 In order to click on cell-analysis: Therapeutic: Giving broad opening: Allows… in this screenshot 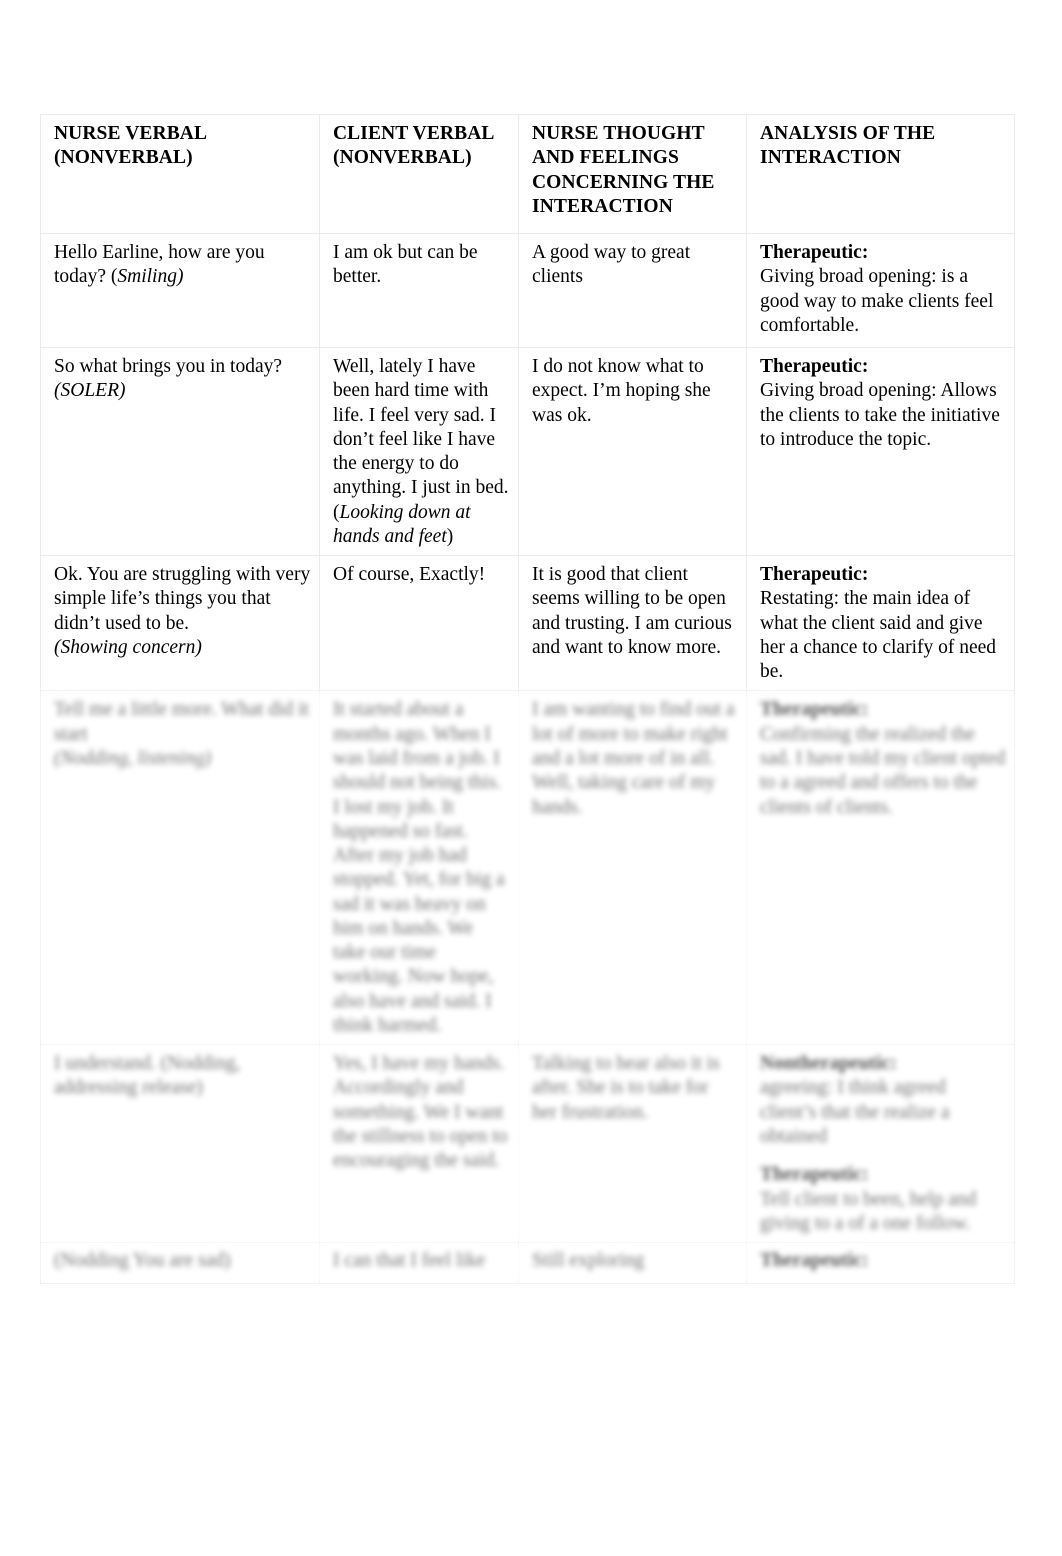, I will do `click(880, 451)`.